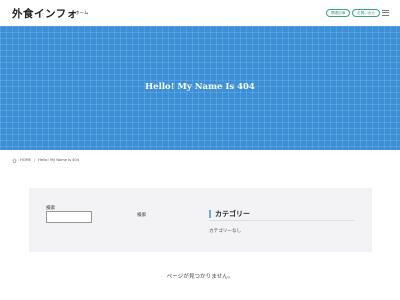 This screenshot has height=300, width=400. What do you see at coordinates (25, 160) in the screenshot?
I see `breadcrumb-home-link: HOME` at bounding box center [25, 160].